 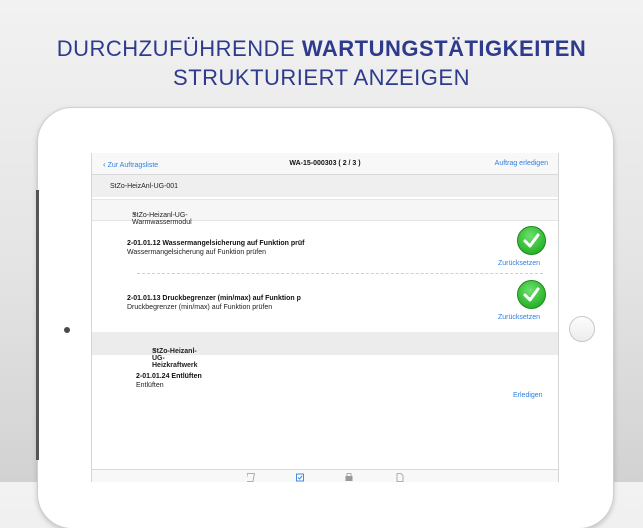 I want to click on document-icon, so click(x=400, y=477).